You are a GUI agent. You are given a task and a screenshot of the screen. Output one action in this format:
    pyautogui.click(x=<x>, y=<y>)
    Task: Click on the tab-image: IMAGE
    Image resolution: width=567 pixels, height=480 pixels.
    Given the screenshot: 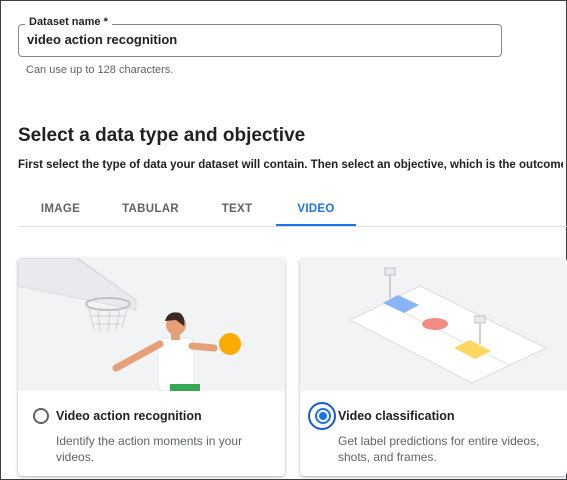 What is the action you would take?
    pyautogui.click(x=60, y=210)
    